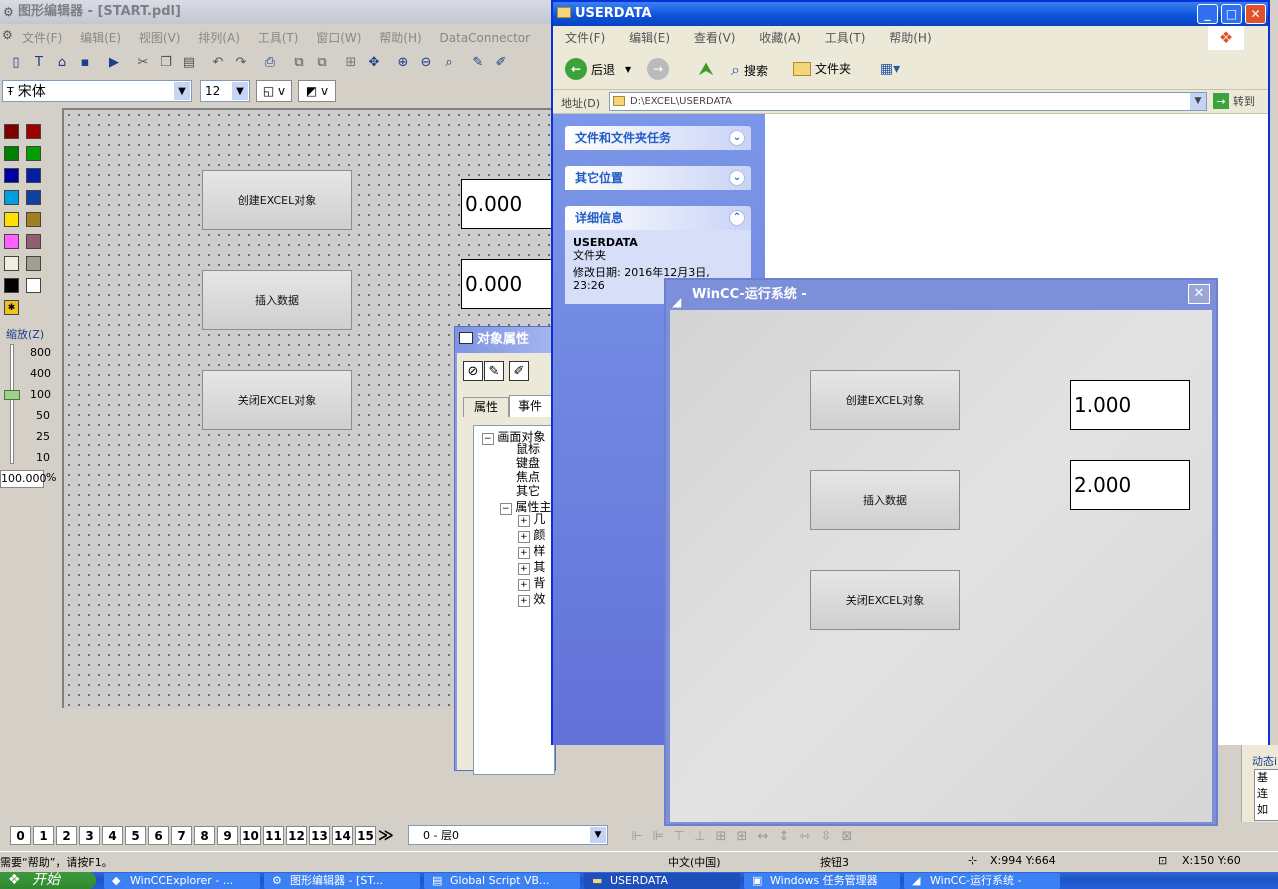 This screenshot has width=1278, height=889. Describe the element at coordinates (721, 836) in the screenshot. I see `center-h-icon: ⊞` at that location.